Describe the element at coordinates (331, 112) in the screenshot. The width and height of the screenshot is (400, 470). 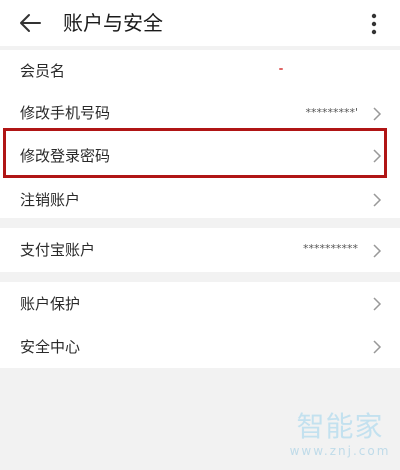
I see `masked-phone-value: *********'` at that location.